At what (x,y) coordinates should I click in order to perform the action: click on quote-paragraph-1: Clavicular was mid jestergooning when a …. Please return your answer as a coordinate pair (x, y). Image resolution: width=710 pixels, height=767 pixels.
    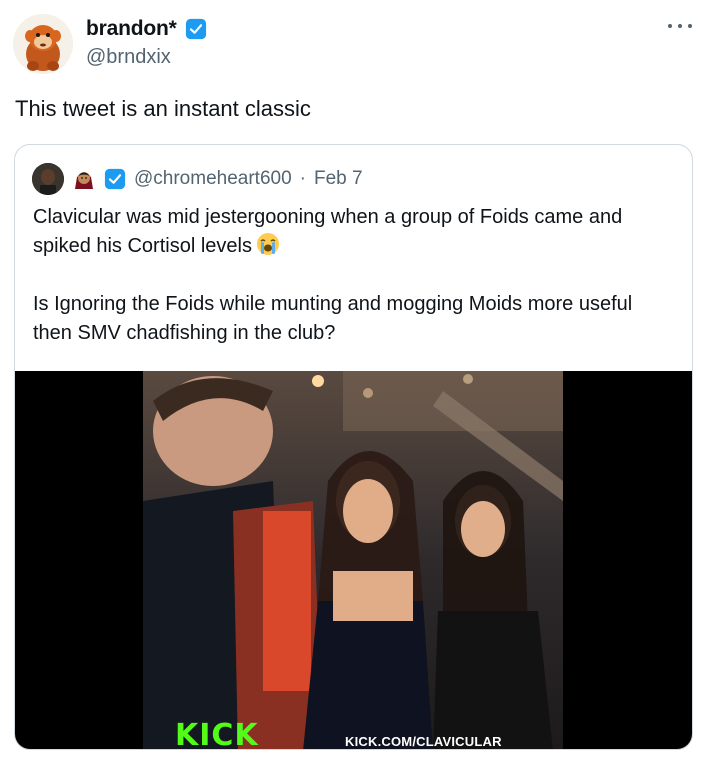
    Looking at the image, I should click on (353, 232).